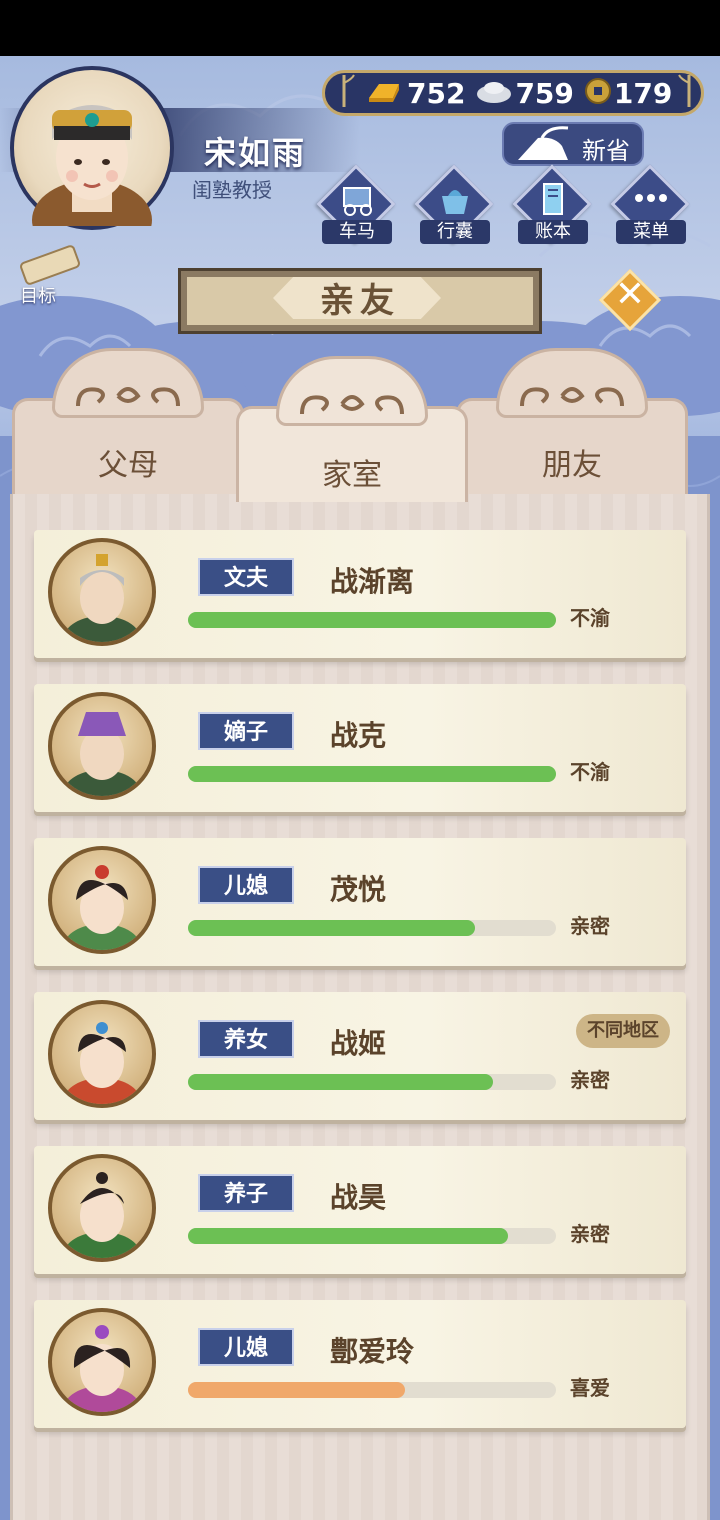 Image resolution: width=720 pixels, height=1520 pixels. I want to click on relation-name: 战姬, so click(358, 1043).